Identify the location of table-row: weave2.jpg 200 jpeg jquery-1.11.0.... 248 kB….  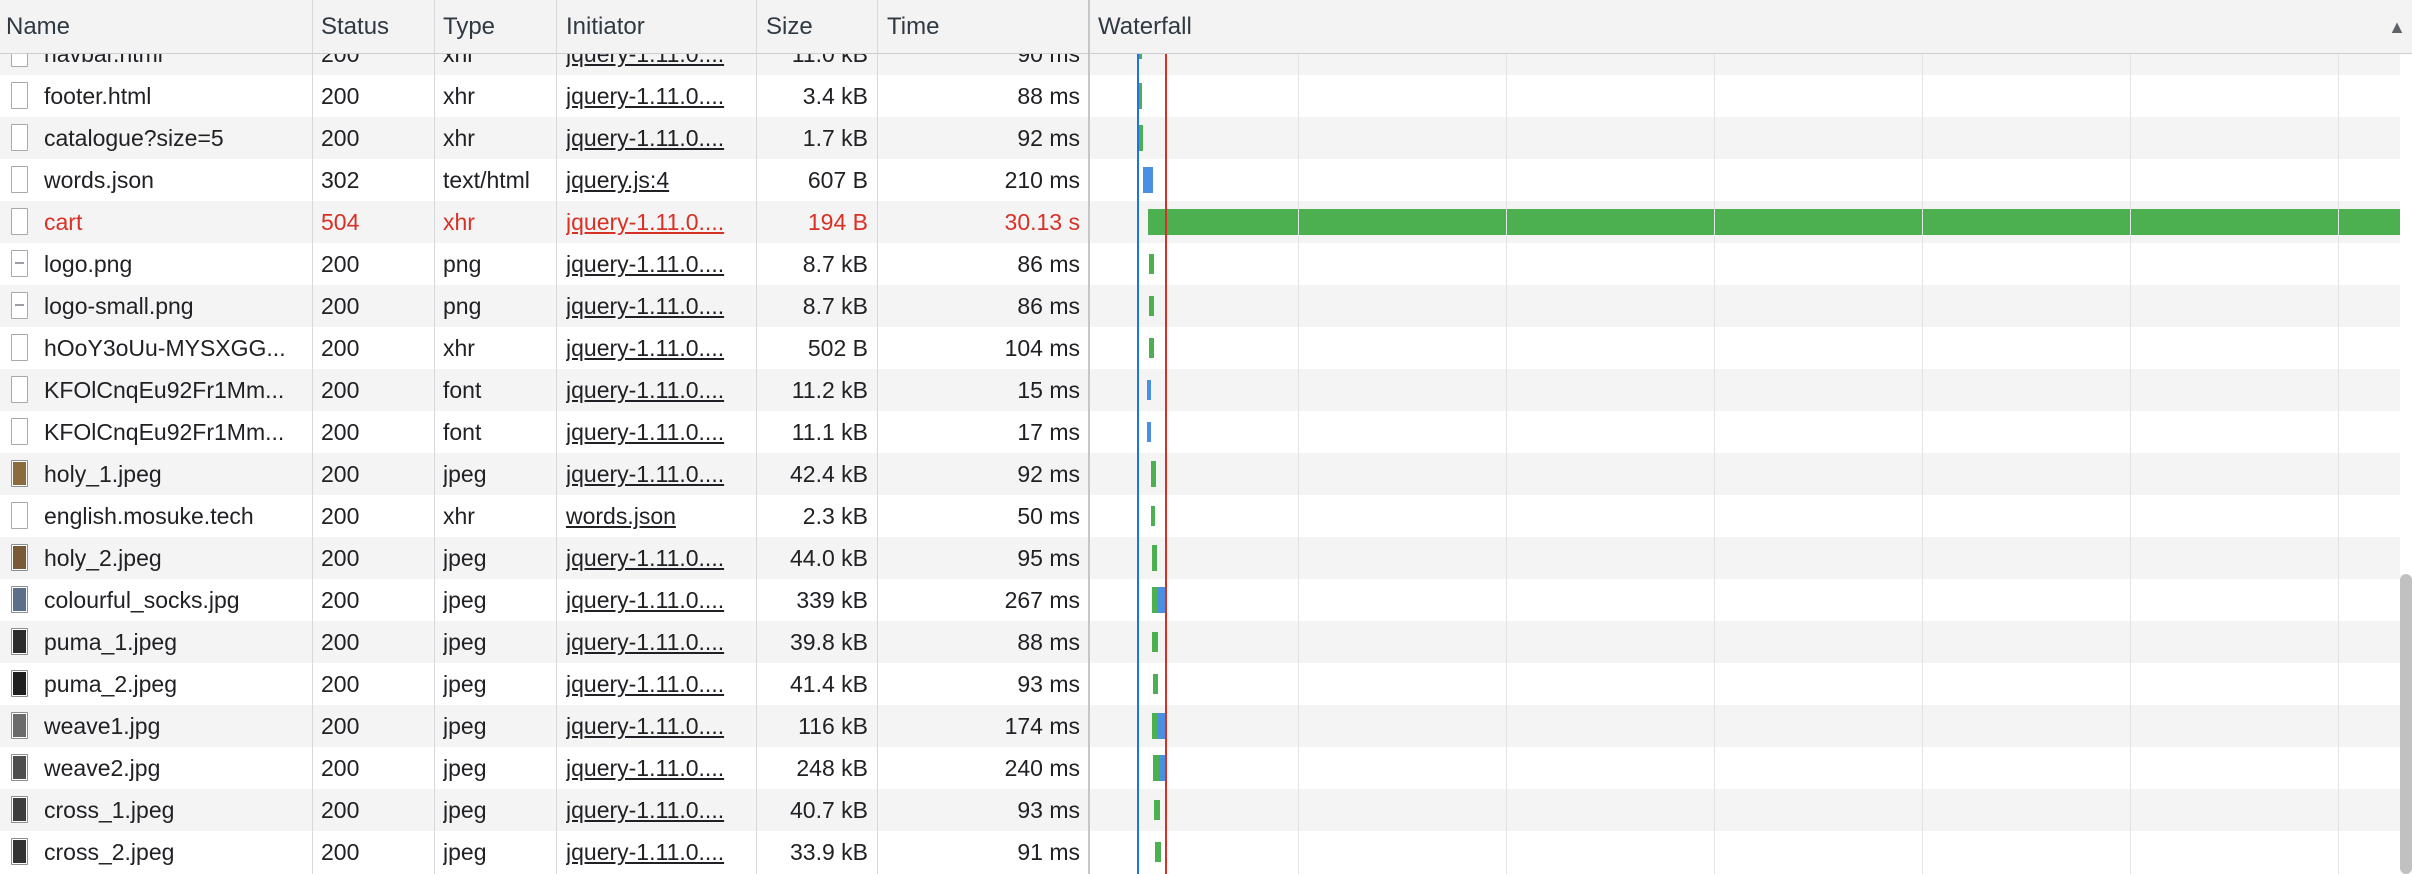
(1200, 768).